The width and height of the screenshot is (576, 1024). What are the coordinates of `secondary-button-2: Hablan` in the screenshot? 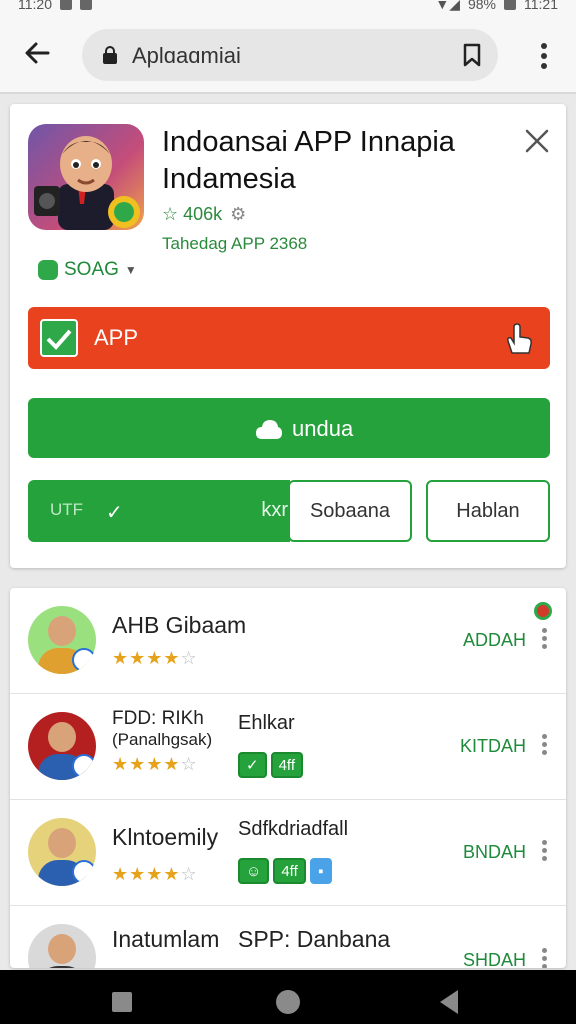 It's located at (488, 511).